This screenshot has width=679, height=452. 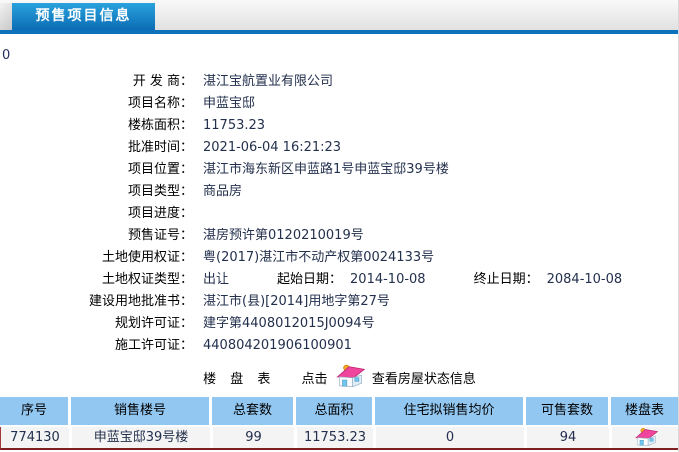 I want to click on field-label: 终止日期：, so click(x=506, y=279).